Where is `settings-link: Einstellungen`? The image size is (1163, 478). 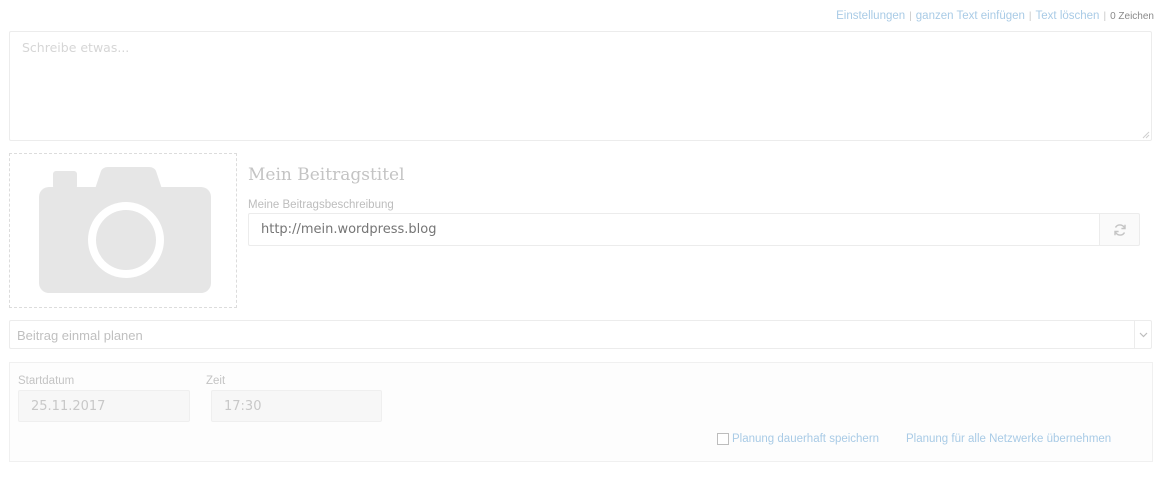
settings-link: Einstellungen is located at coordinates (870, 16).